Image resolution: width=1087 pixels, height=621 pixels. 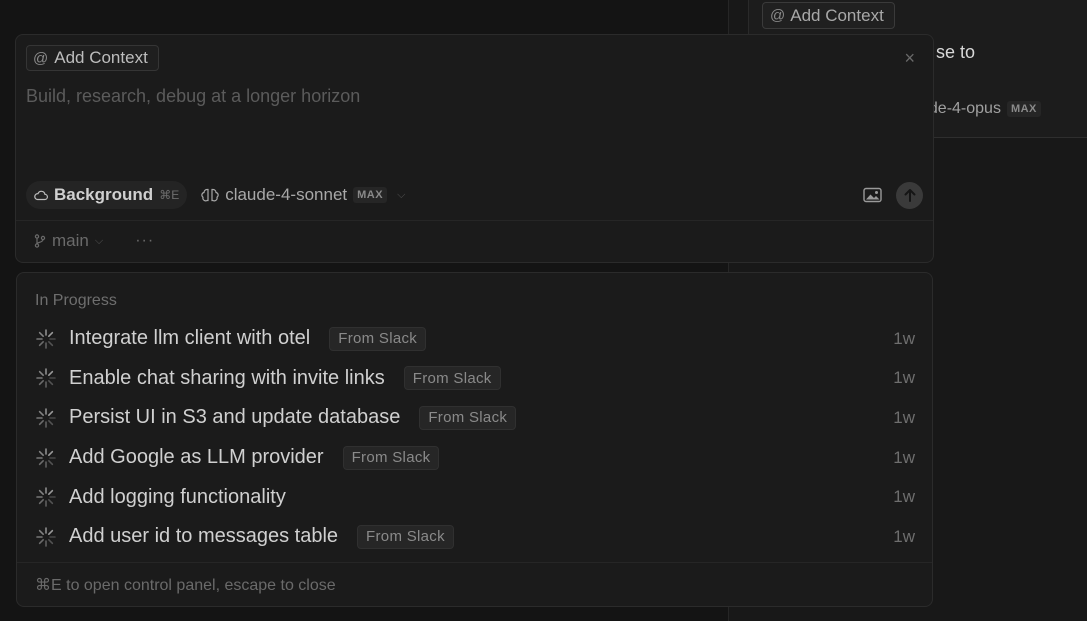 What do you see at coordinates (475, 458) in the screenshot?
I see `task-row: Add Google as LLM provider From Slack 1w` at bounding box center [475, 458].